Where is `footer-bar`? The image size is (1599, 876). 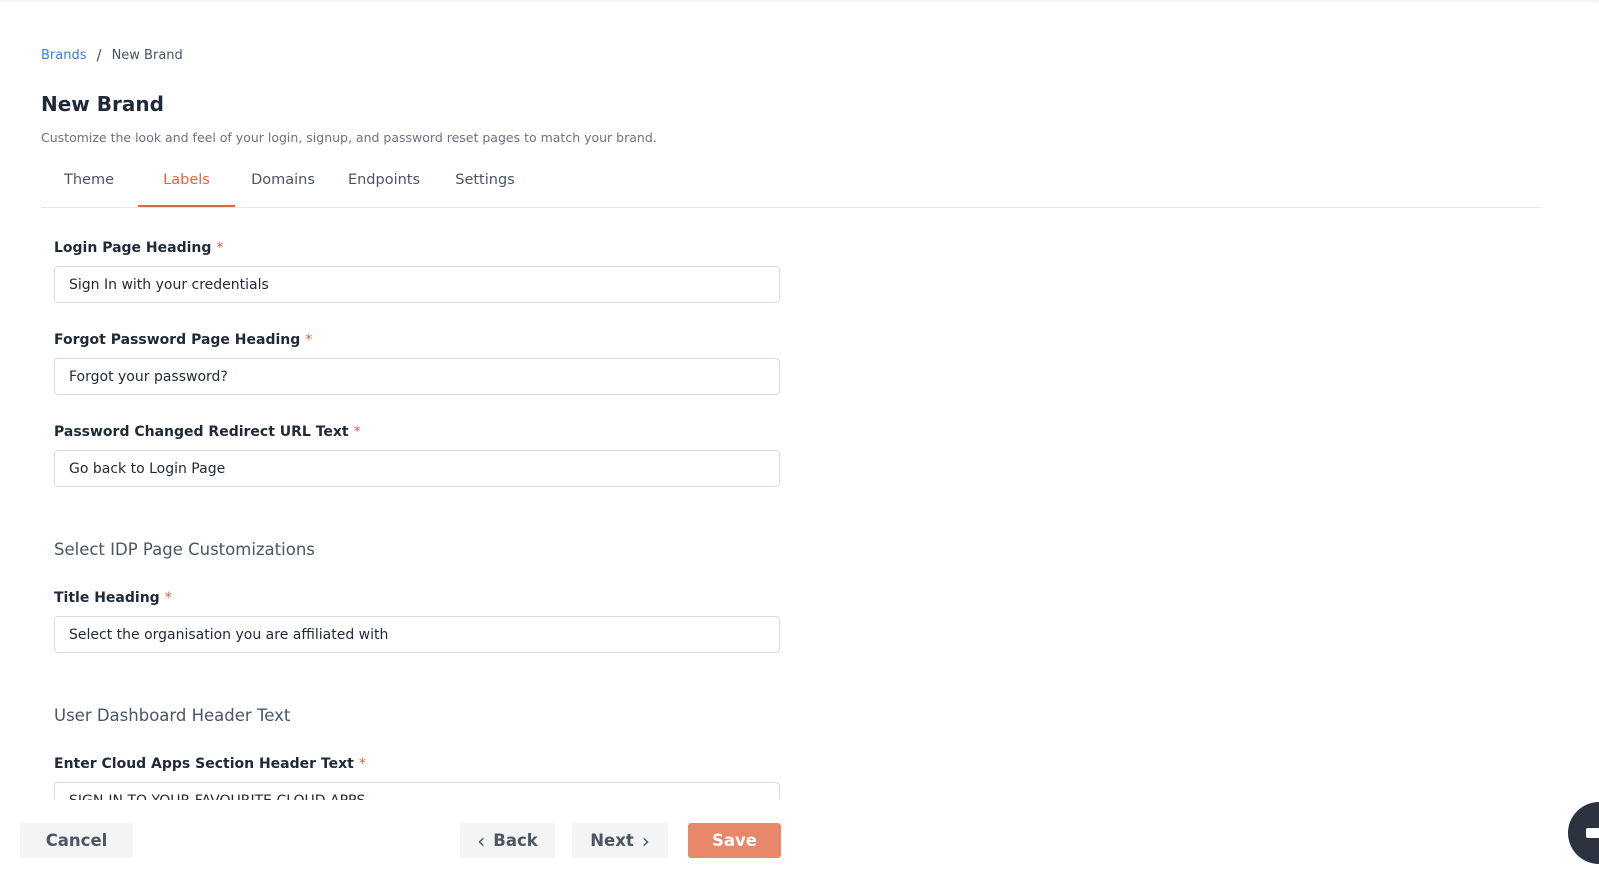 footer-bar is located at coordinates (799, 838).